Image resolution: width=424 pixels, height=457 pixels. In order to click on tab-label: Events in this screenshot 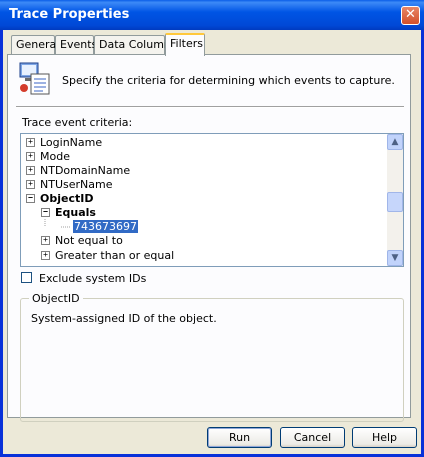, I will do `click(79, 44)`.